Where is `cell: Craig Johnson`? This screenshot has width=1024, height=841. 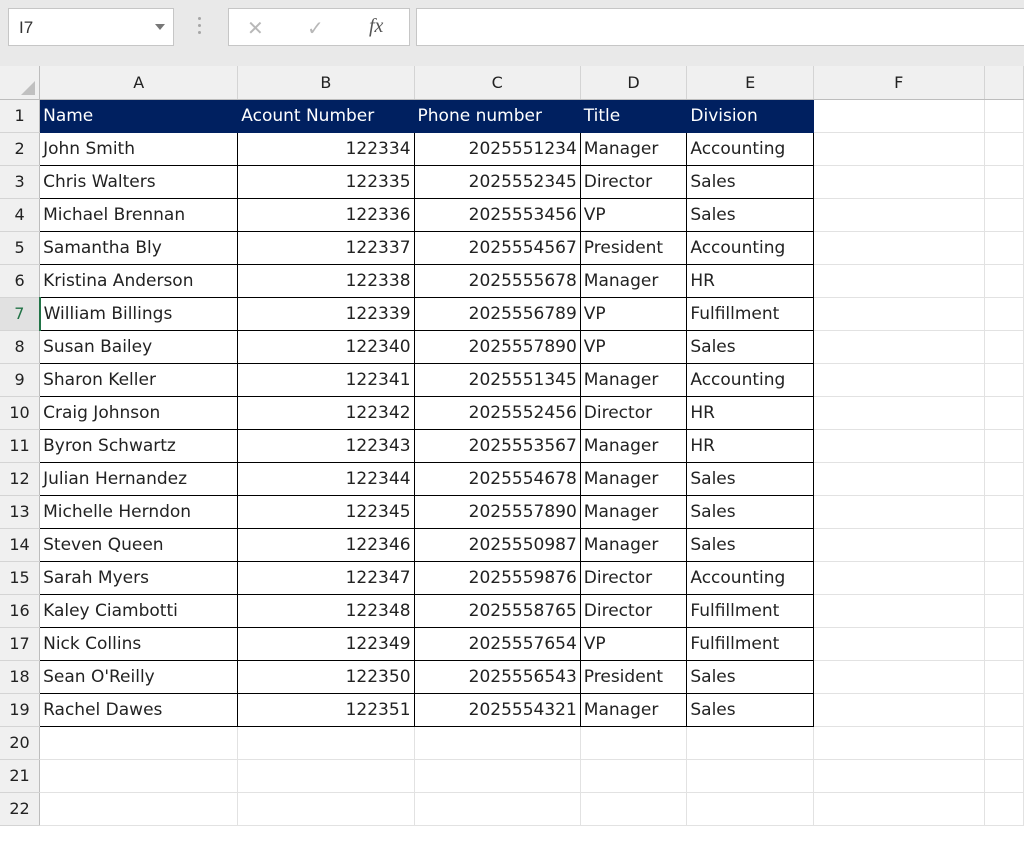 cell: Craig Johnson is located at coordinates (139, 412).